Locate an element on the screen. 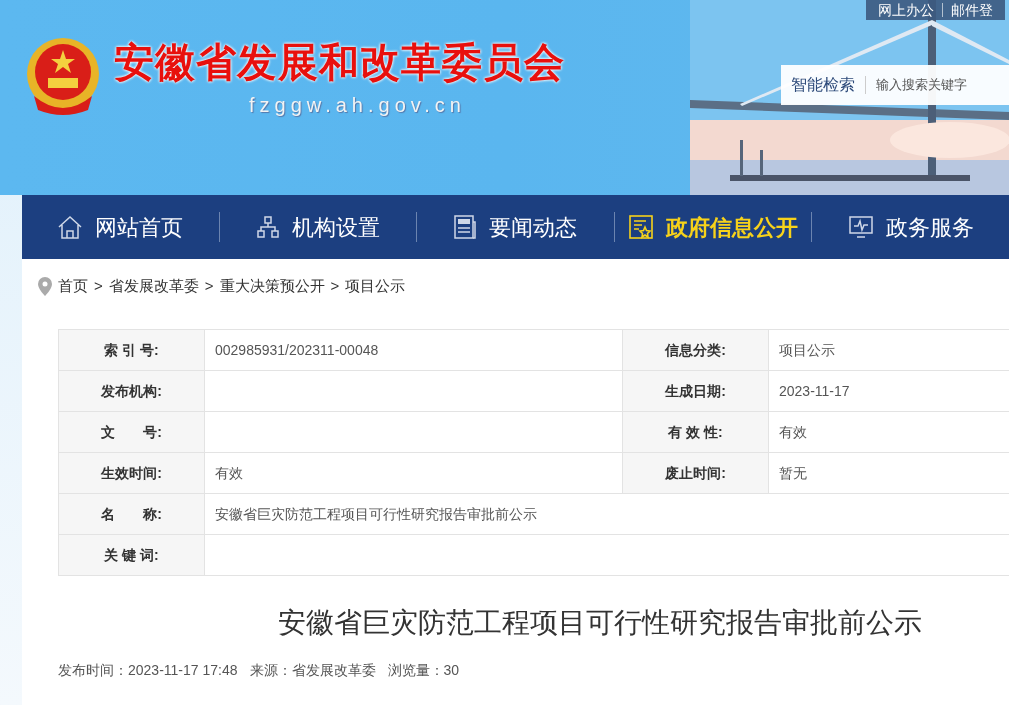  article-meta: 发布时间：2023-11-17 17:48 is located at coordinates (148, 670).